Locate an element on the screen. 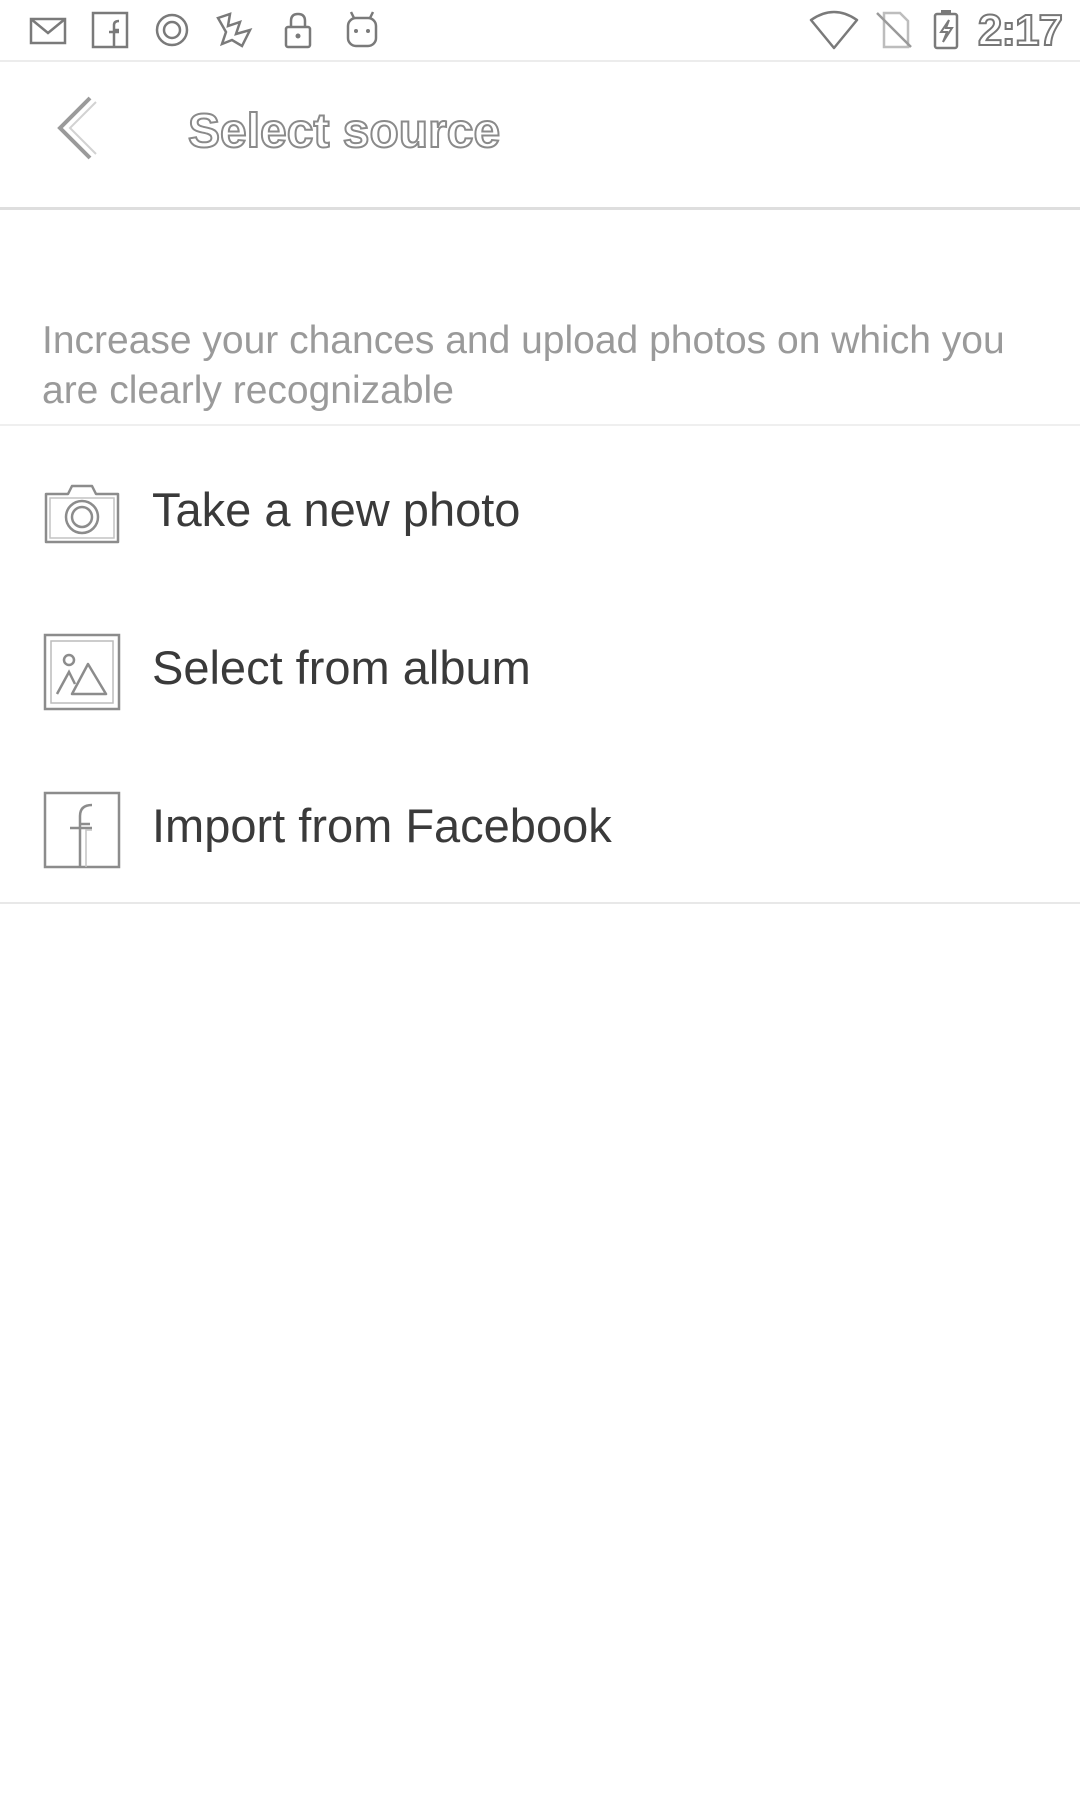 Image resolution: width=1080 pixels, height=1794 pixels. chevron-left-icon is located at coordinates (77, 128).